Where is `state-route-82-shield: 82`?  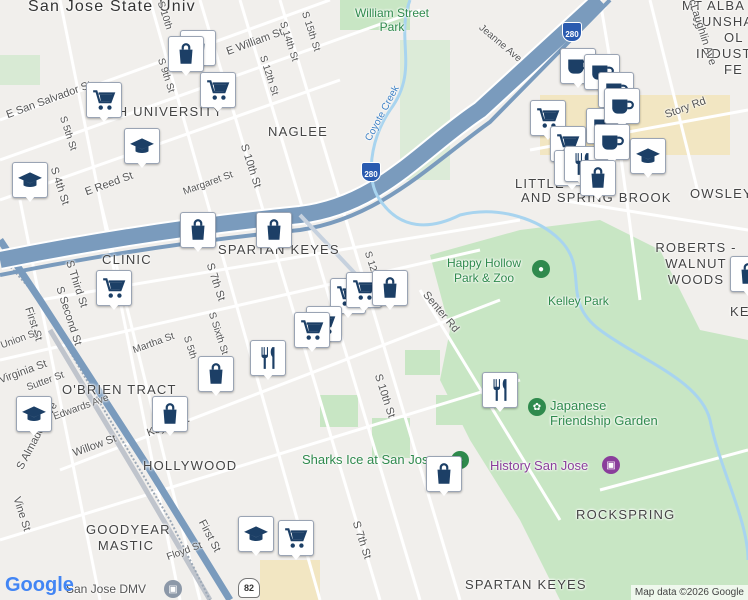
state-route-82-shield: 82 is located at coordinates (249, 588).